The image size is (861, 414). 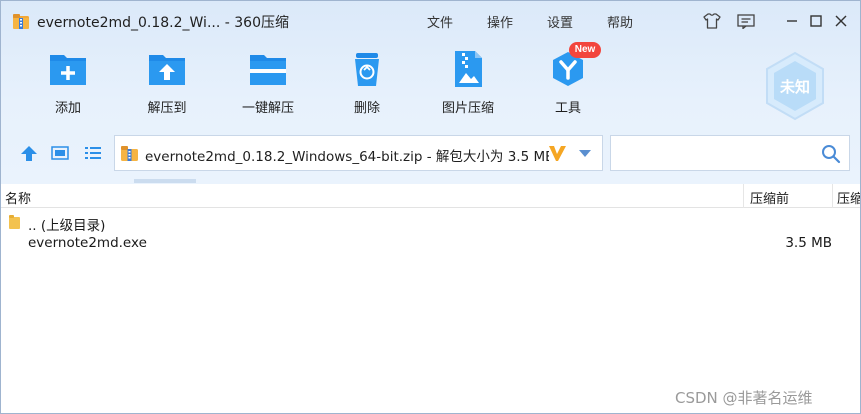 I want to click on archive-file-icon, so click(x=129, y=153).